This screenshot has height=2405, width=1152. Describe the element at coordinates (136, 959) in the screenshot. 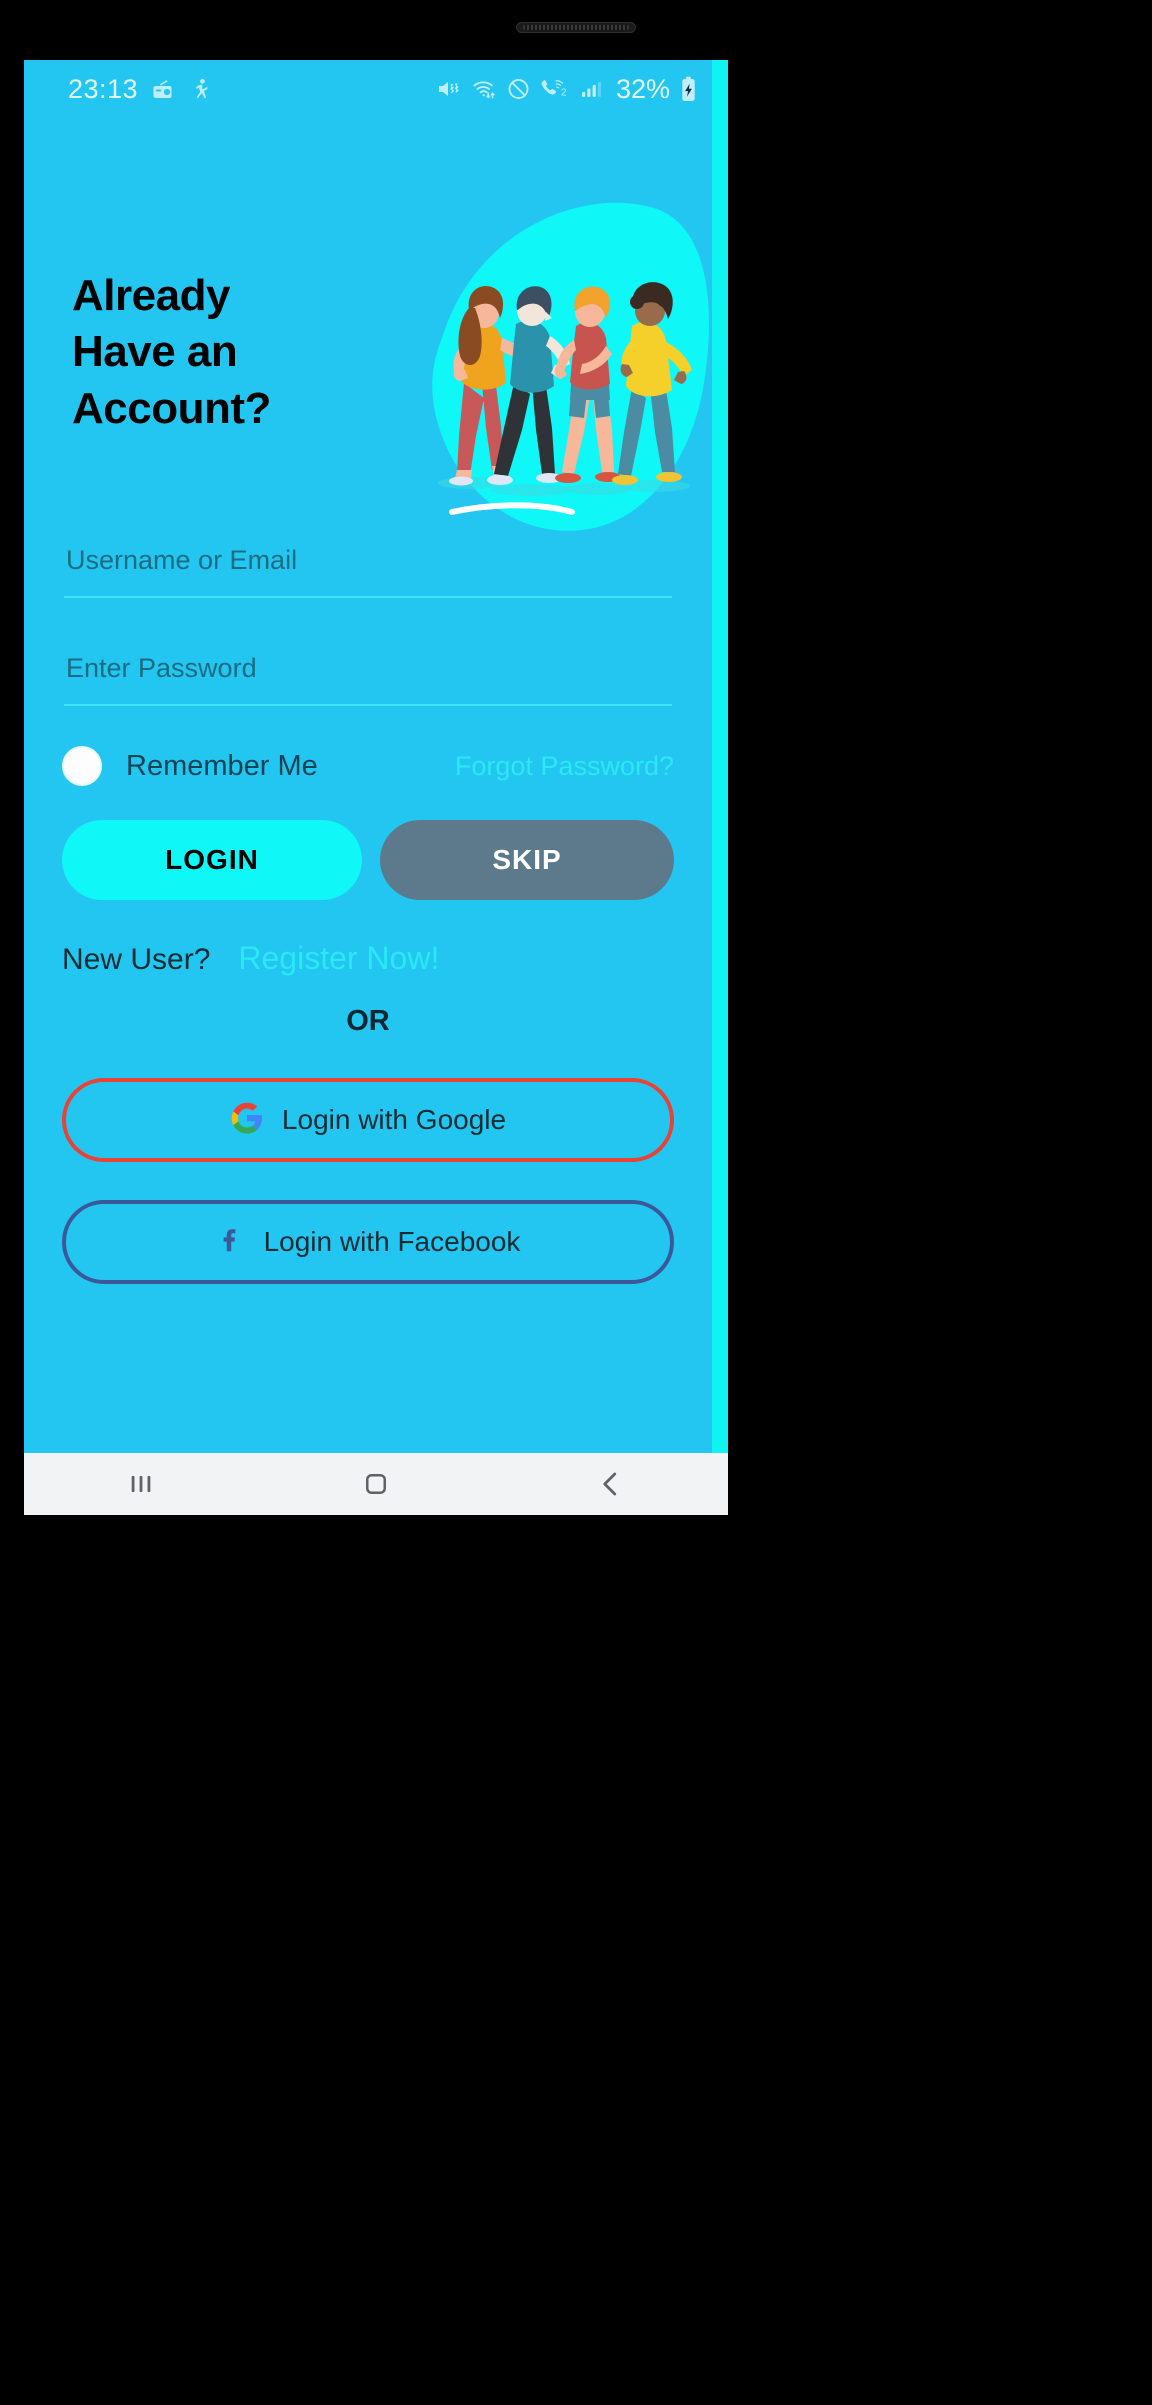

I see `new-user-label: New User?` at that location.